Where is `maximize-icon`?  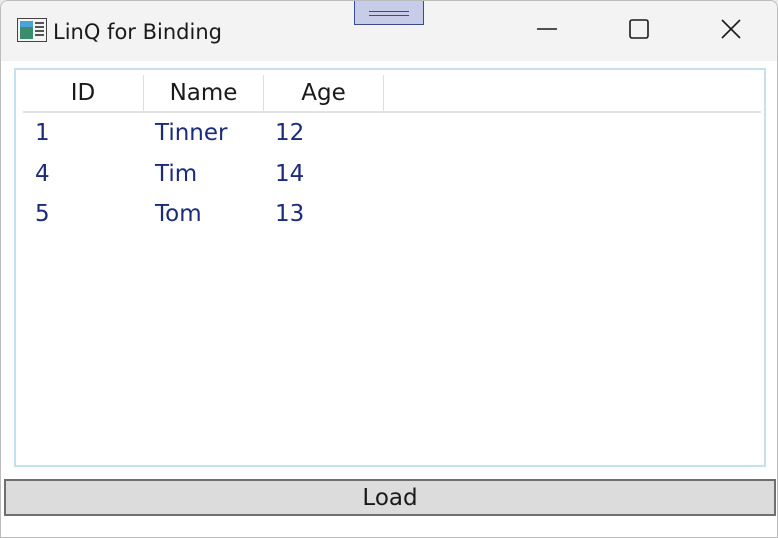
maximize-icon is located at coordinates (639, 31).